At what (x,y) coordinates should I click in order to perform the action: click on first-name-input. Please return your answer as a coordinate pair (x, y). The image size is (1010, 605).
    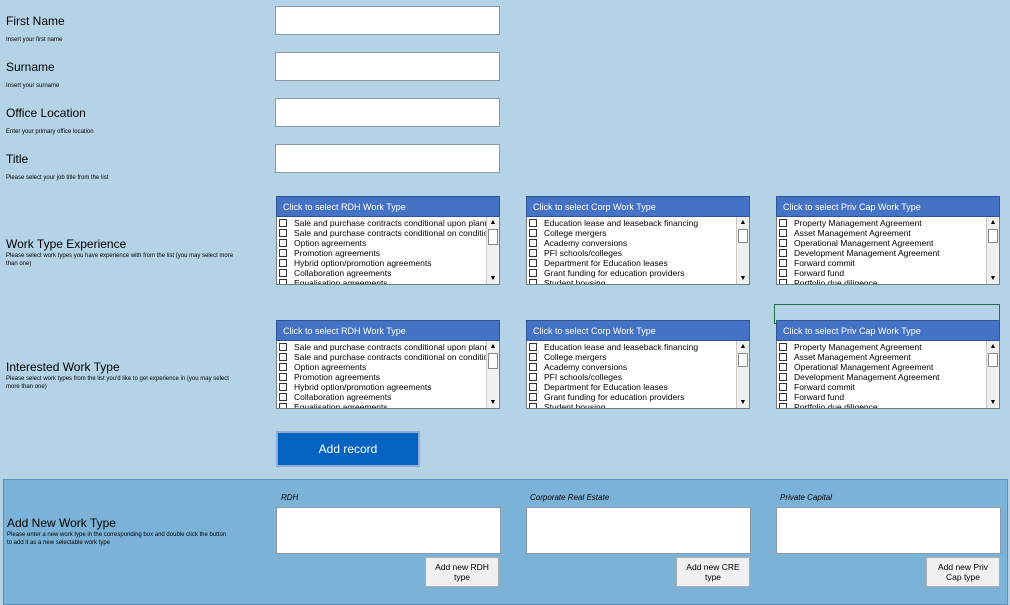
    Looking at the image, I should click on (387, 20).